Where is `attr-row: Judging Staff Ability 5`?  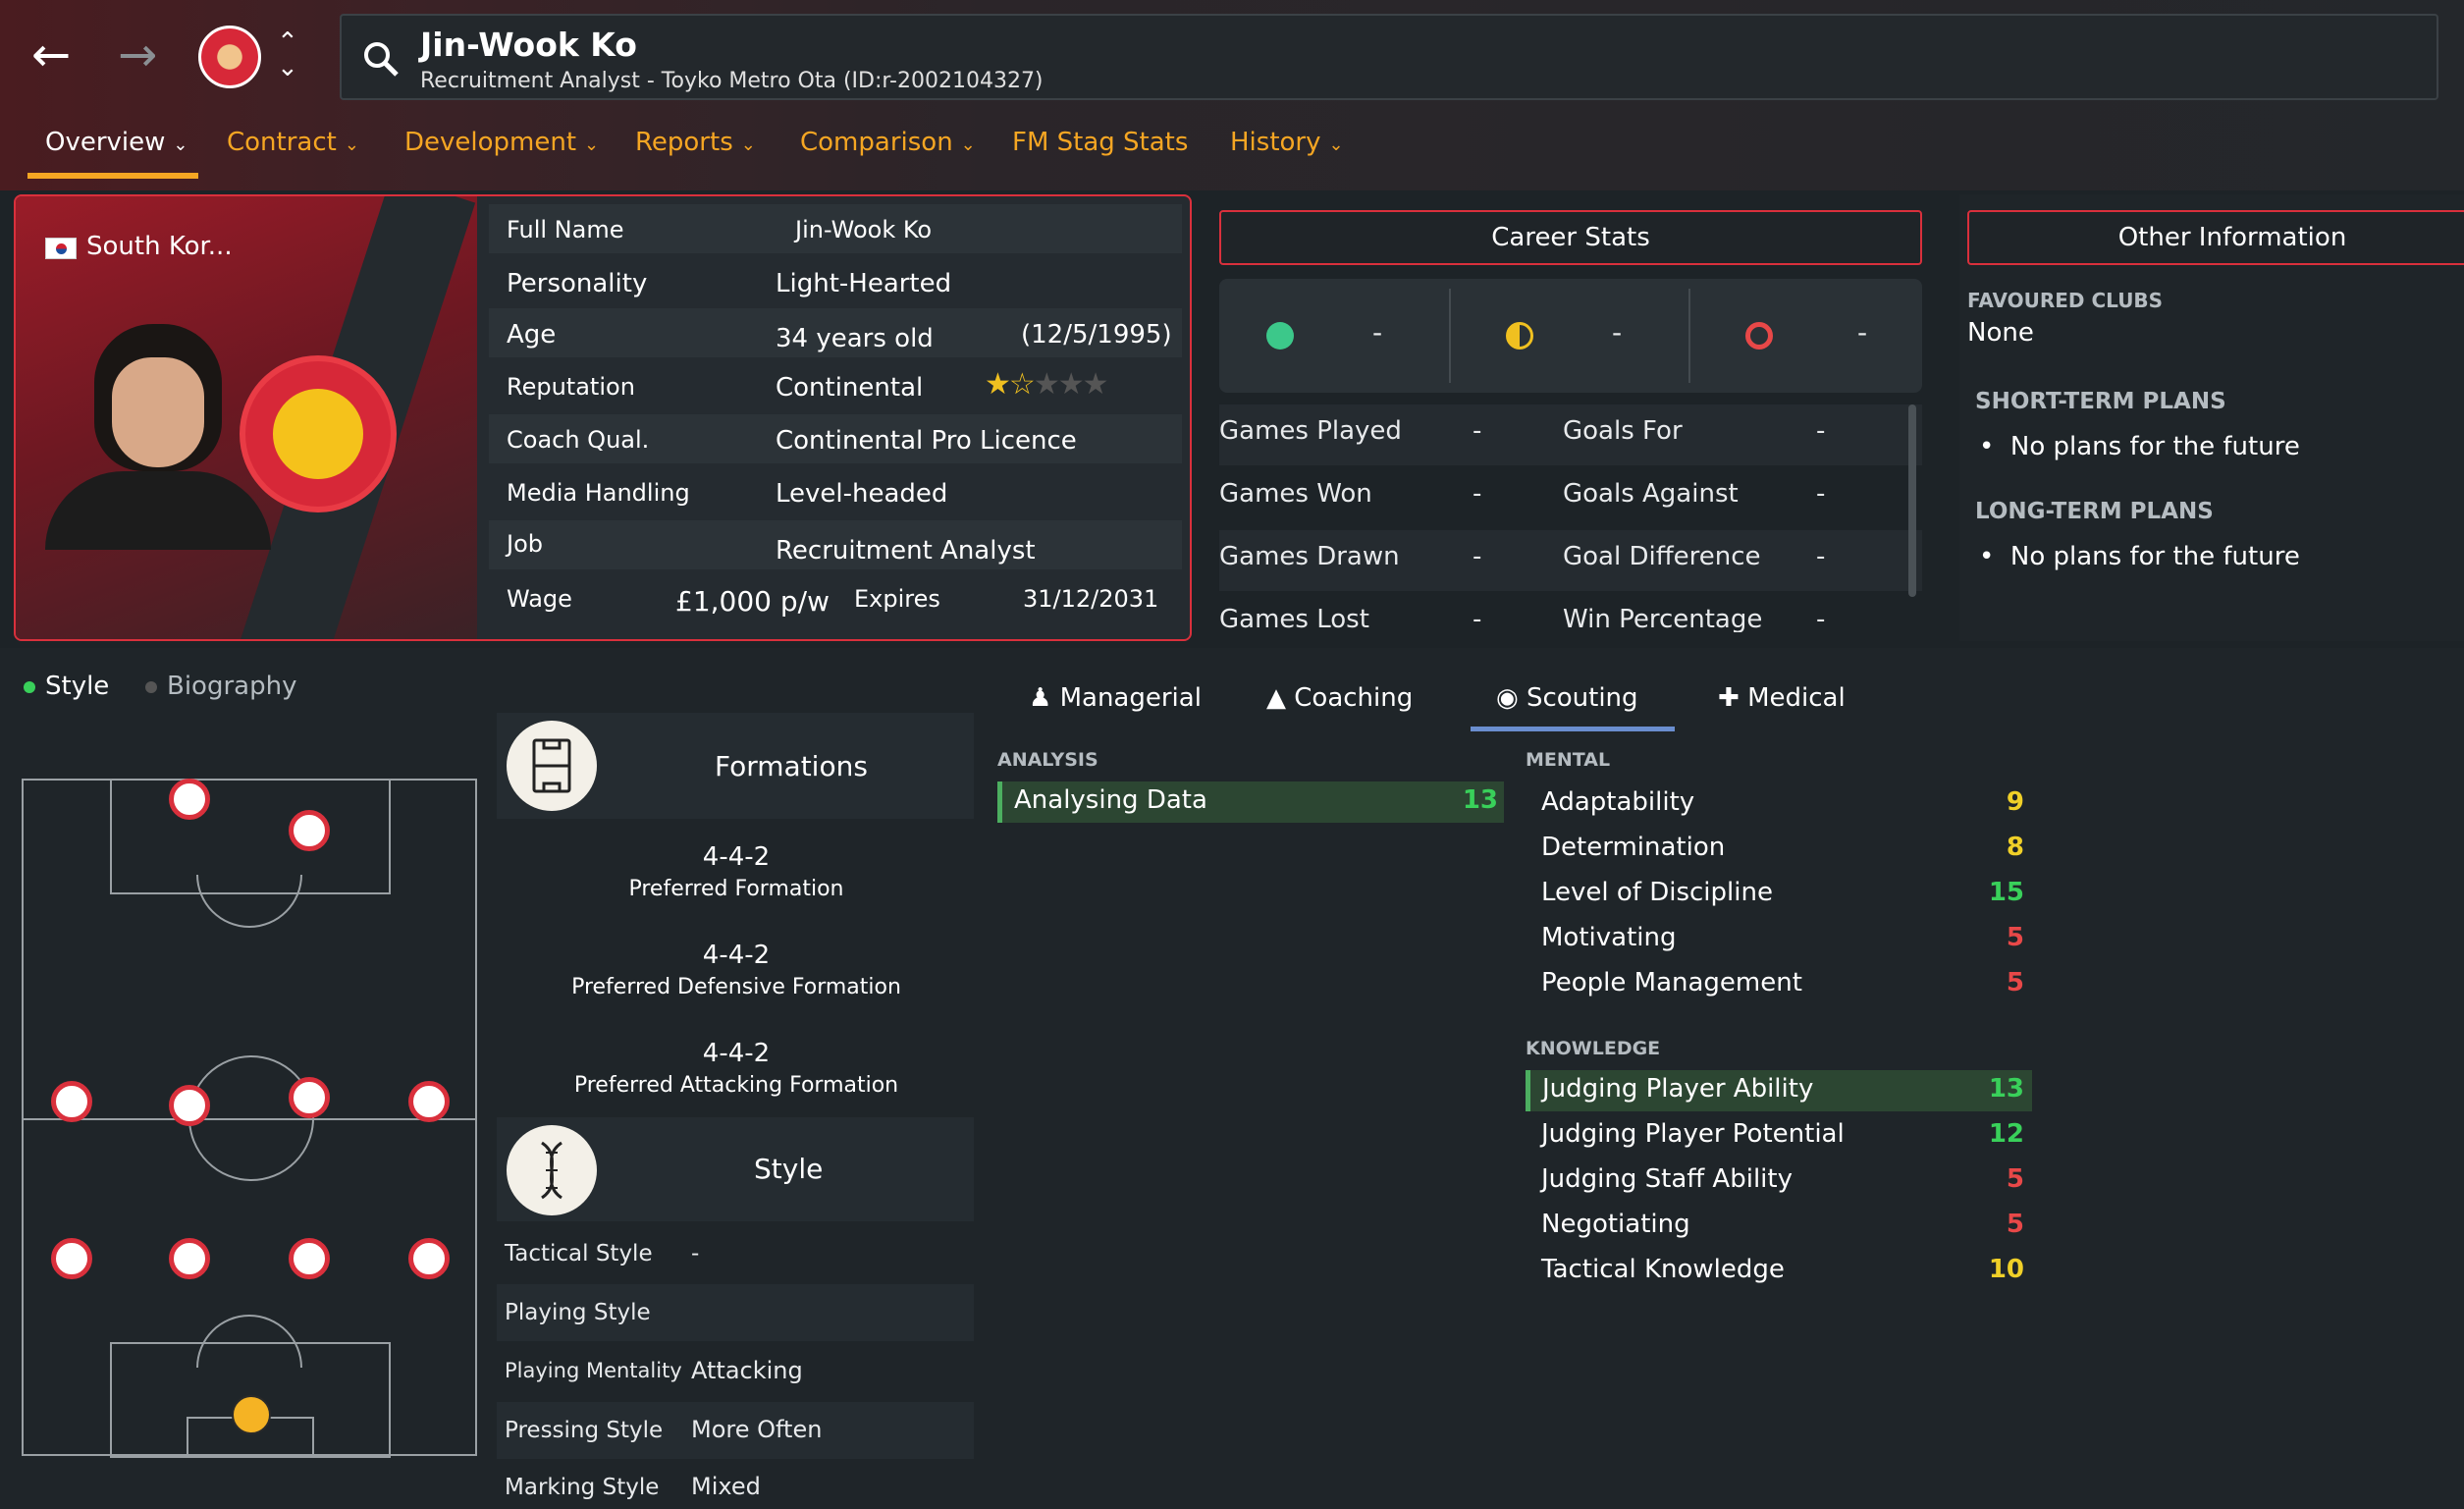 attr-row: Judging Staff Ability 5 is located at coordinates (1779, 1181).